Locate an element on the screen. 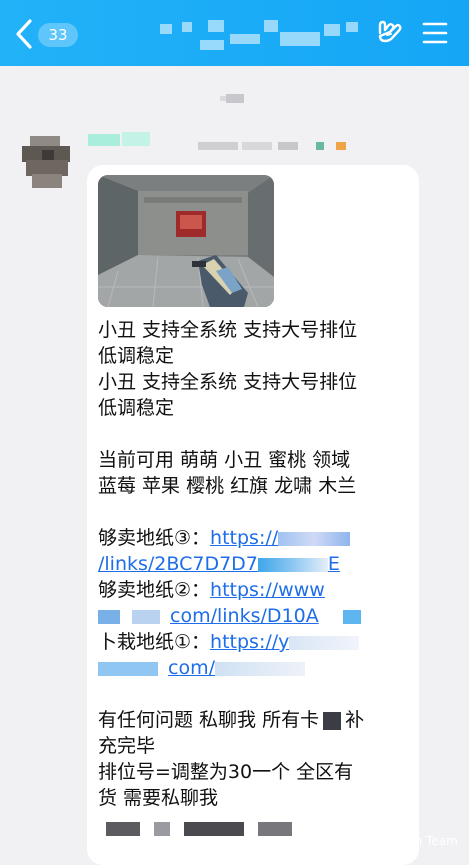  unread-count-badge: 33 is located at coordinates (58, 35).